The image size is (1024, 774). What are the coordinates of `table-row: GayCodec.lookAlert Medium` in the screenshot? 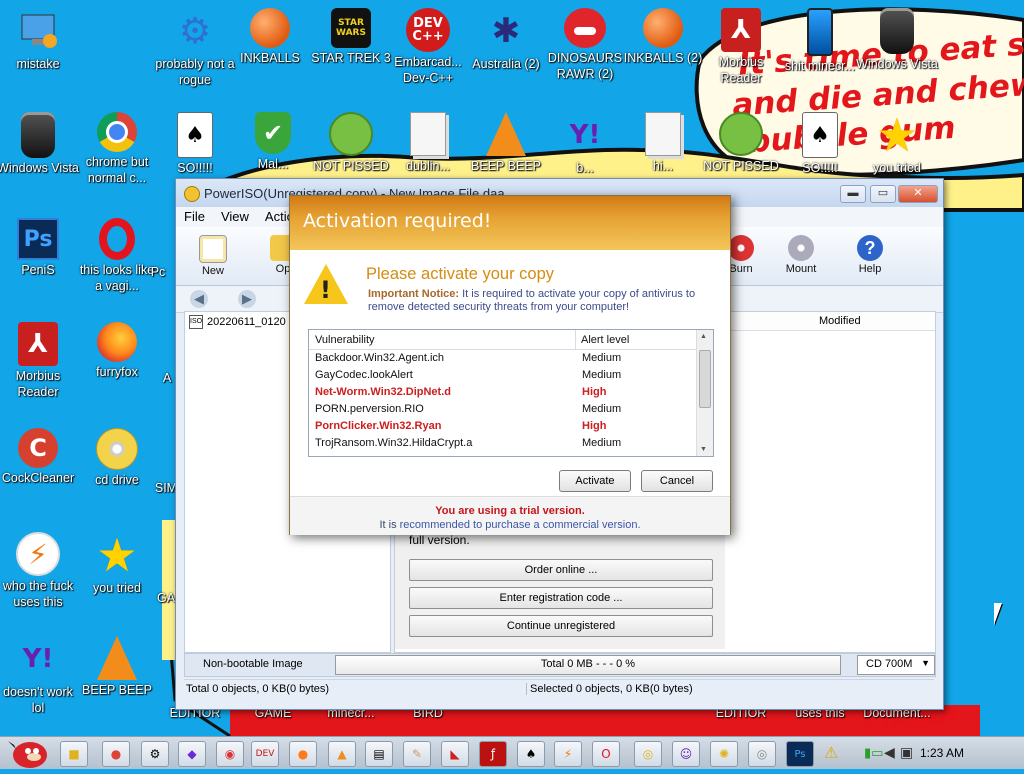 It's located at (511, 375).